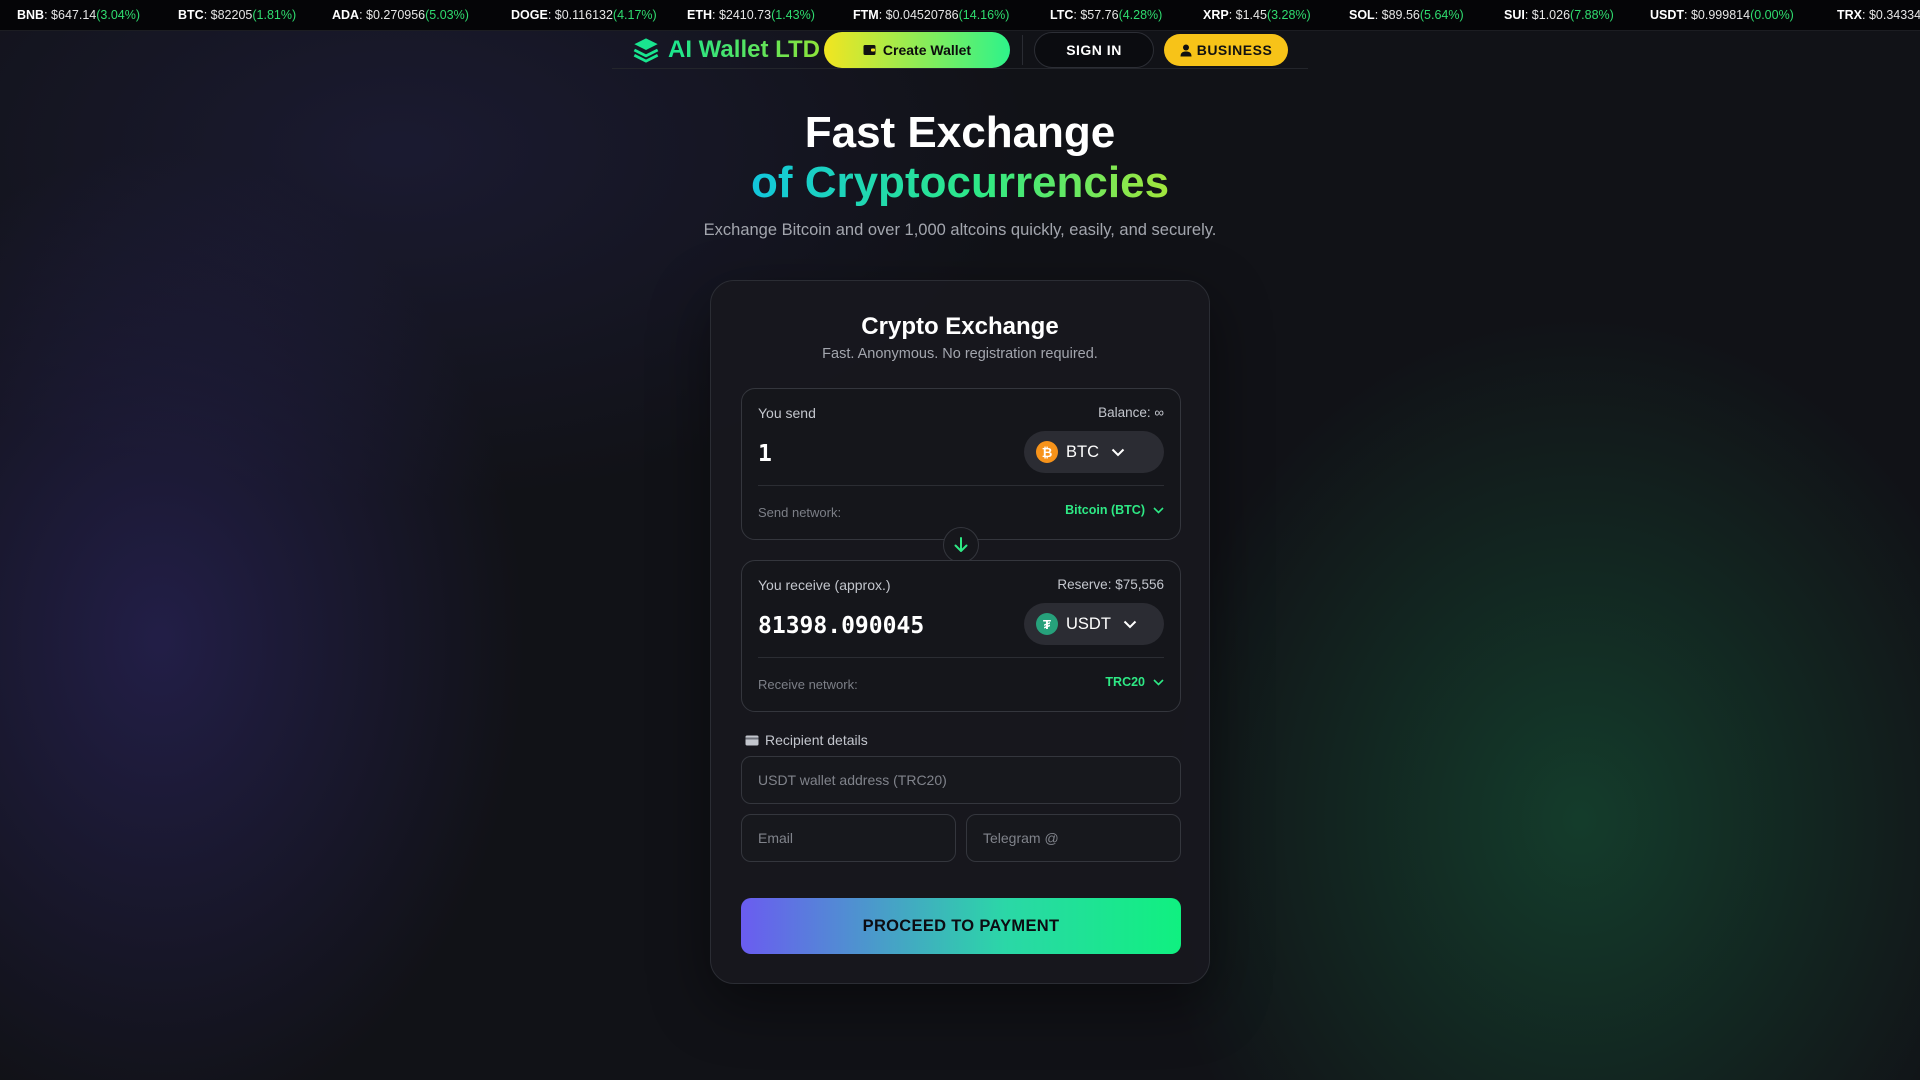  What do you see at coordinates (931, 15) in the screenshot?
I see `ticker-item: FTM: $0.04520786 (14.16%)` at bounding box center [931, 15].